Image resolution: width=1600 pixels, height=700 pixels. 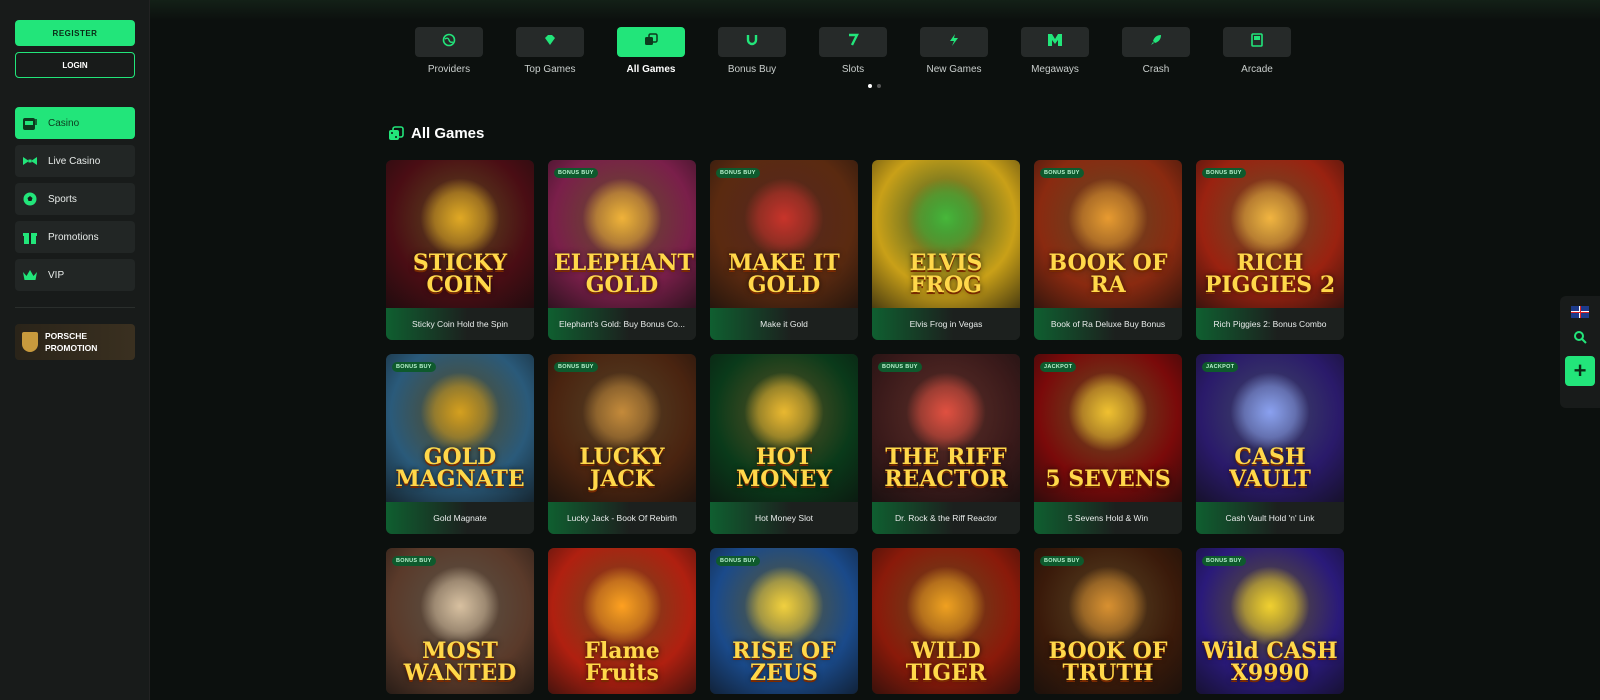 What do you see at coordinates (879, 86) in the screenshot?
I see `carousel-dot` at bounding box center [879, 86].